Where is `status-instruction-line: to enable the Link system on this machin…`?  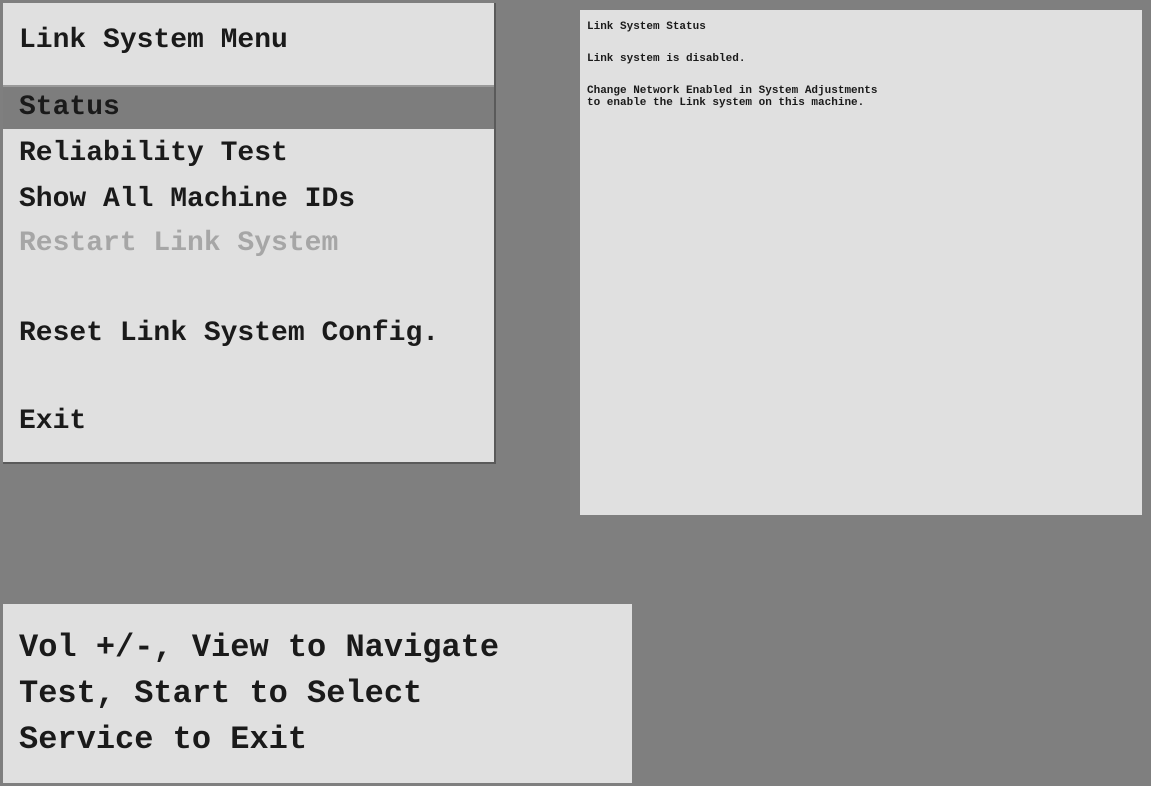 status-instruction-line: to enable the Link system on this machin… is located at coordinates (726, 103).